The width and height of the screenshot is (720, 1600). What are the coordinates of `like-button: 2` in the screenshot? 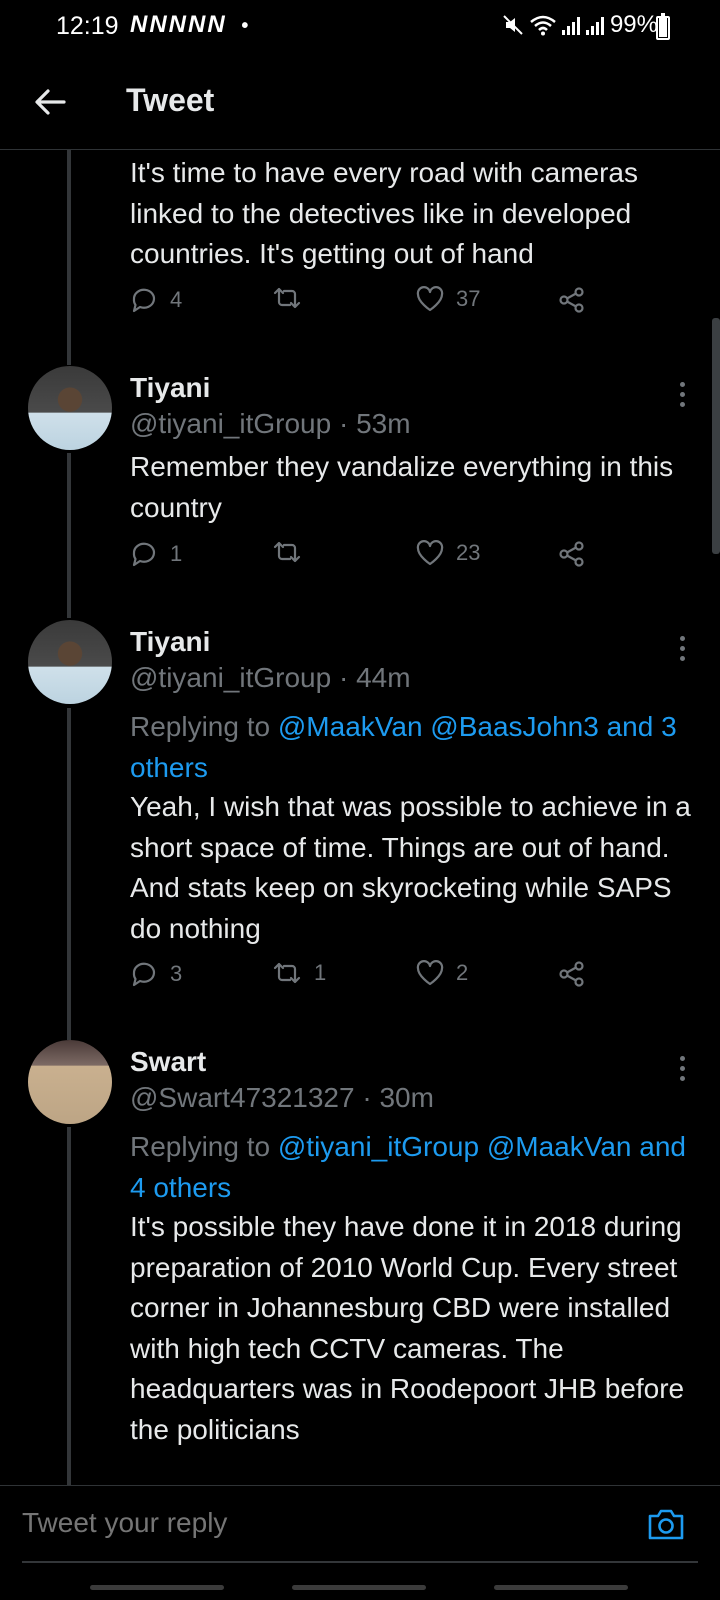 It's located at (442, 973).